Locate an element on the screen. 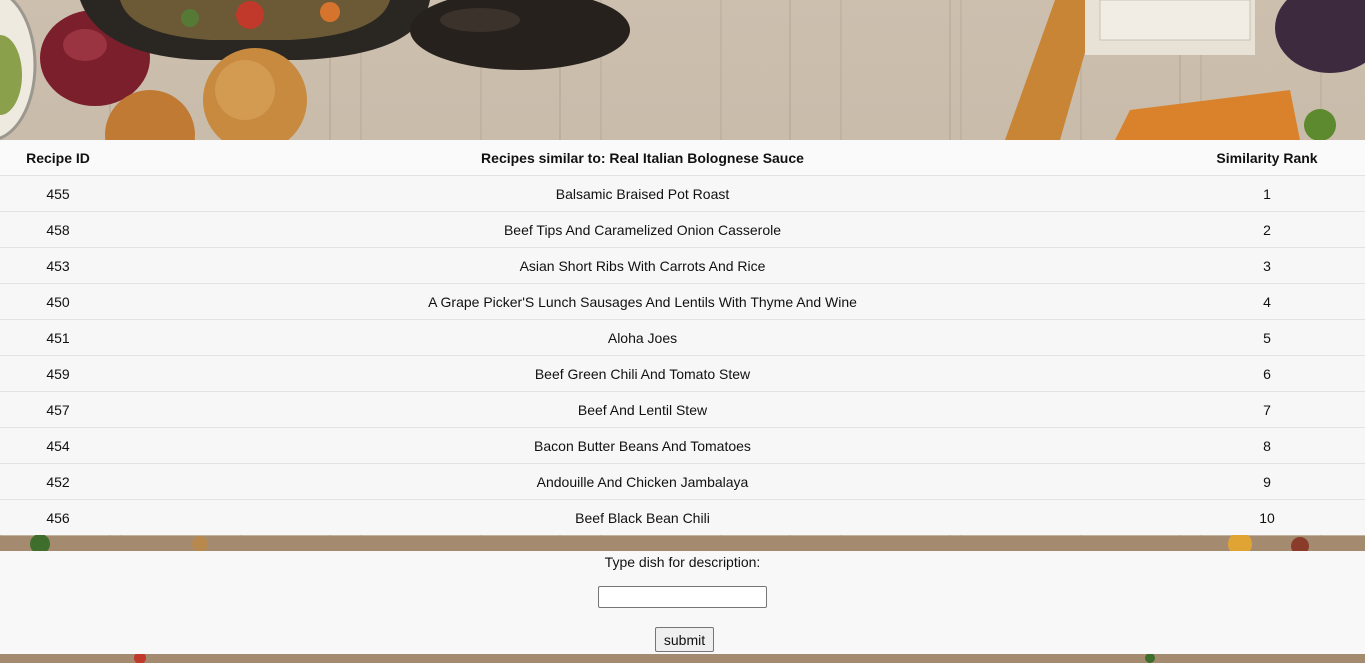 The width and height of the screenshot is (1365, 663). recipe-id-cell: 457 is located at coordinates (58, 409).